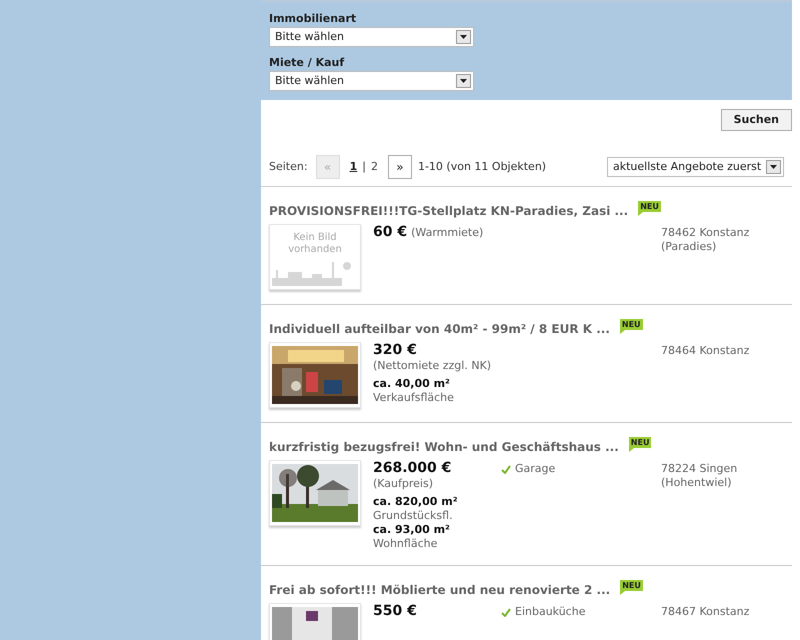 The width and height of the screenshot is (800, 640). Describe the element at coordinates (696, 483) in the screenshot. I see `location-text: (Hohentwiel)` at that location.